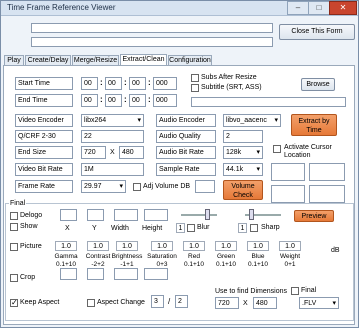  What do you see at coordinates (318, 84) in the screenshot?
I see `browse-button: Browse` at bounding box center [318, 84].